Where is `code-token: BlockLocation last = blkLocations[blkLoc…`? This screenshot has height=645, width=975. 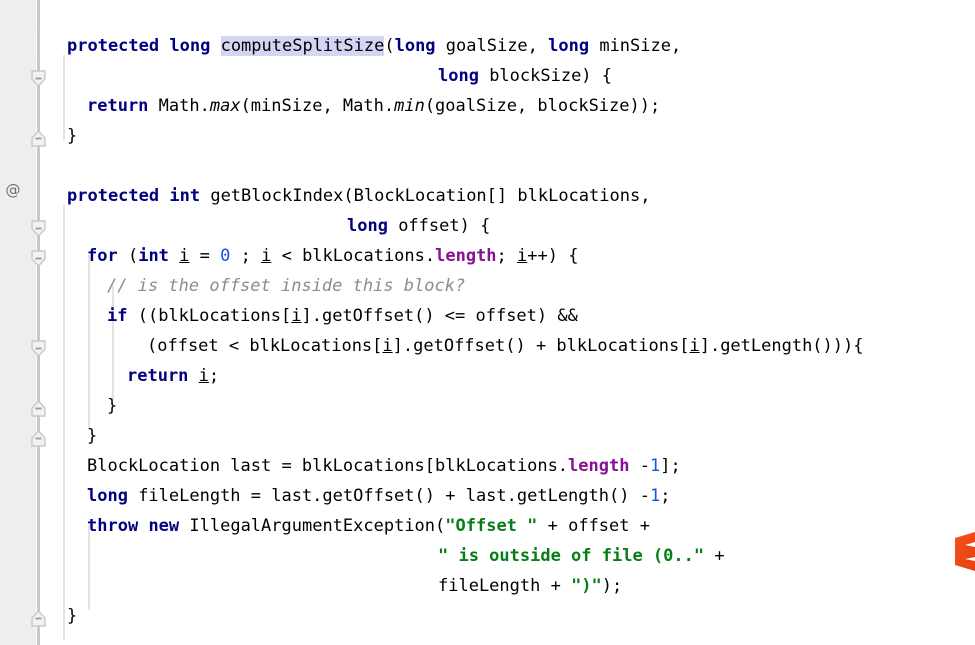
code-token: BlockLocation last = blkLocations[blkLoc… is located at coordinates (328, 466).